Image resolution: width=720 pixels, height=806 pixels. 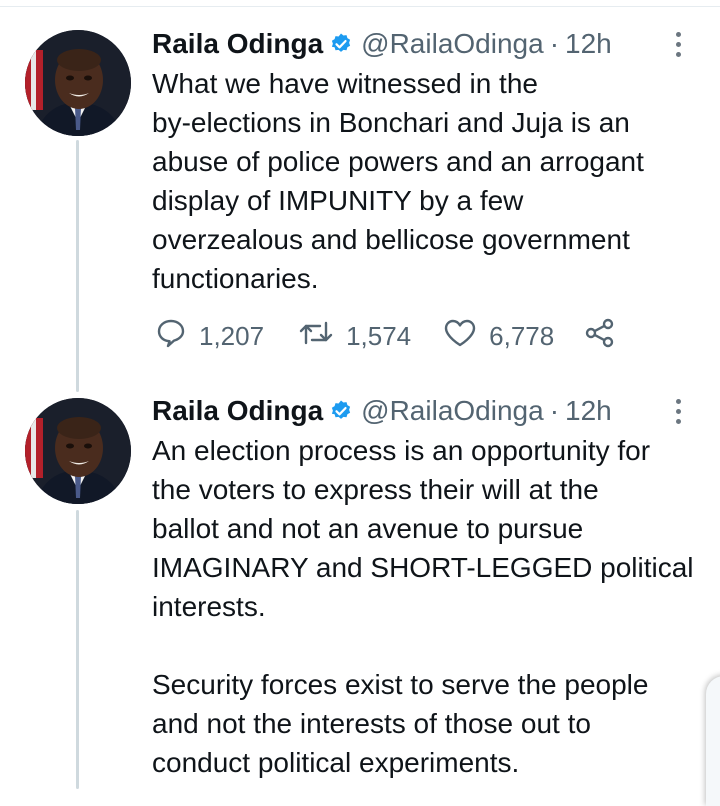 What do you see at coordinates (522, 335) in the screenshot?
I see `like-count: 6,778` at bounding box center [522, 335].